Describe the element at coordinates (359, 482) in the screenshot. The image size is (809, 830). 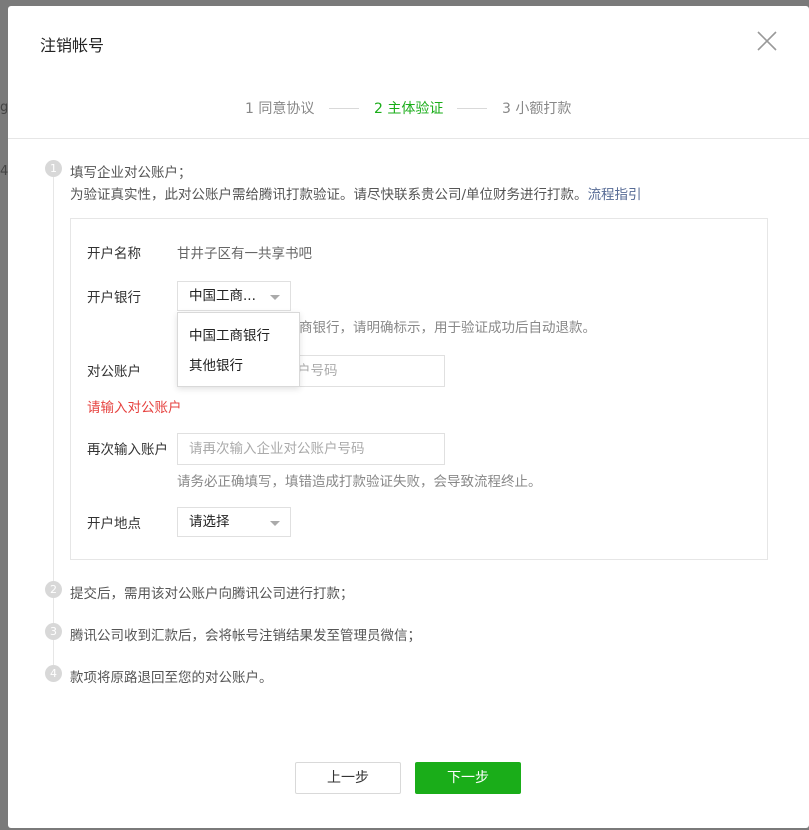
I see `reenter-hint: 请务必正确填写，填错造成打款验证失败，会导致流程终止。` at that location.